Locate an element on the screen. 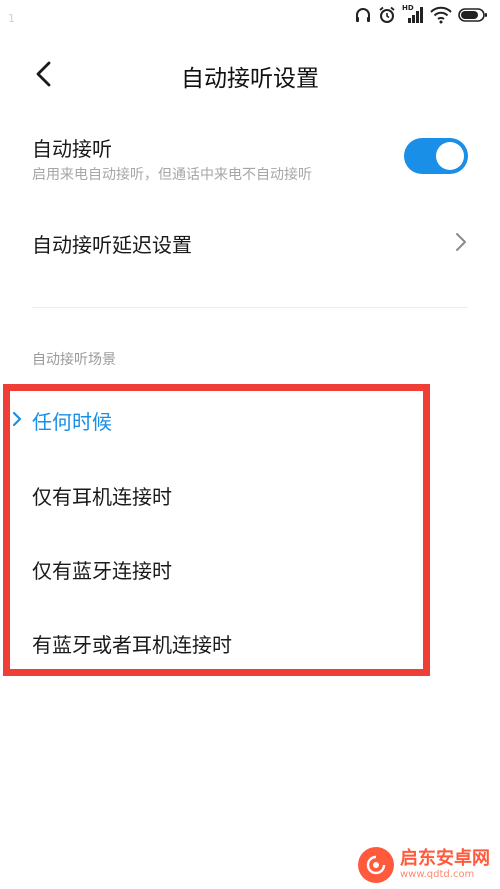  scenario-section-label: 自动接听场景 is located at coordinates (74, 360).